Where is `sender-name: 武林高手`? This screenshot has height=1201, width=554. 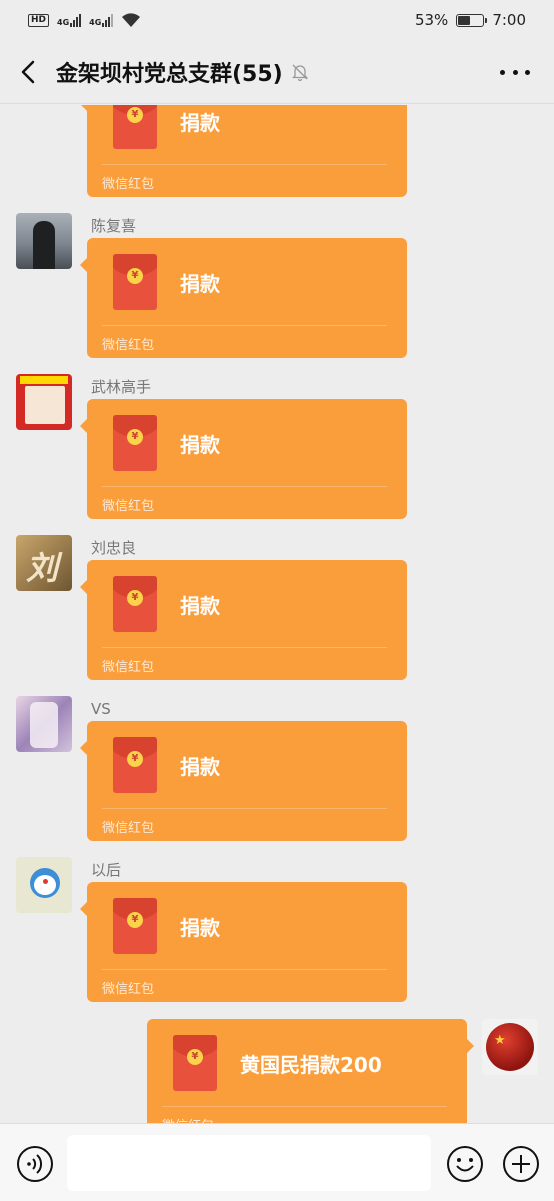
sender-name: 武林高手 is located at coordinates (121, 387).